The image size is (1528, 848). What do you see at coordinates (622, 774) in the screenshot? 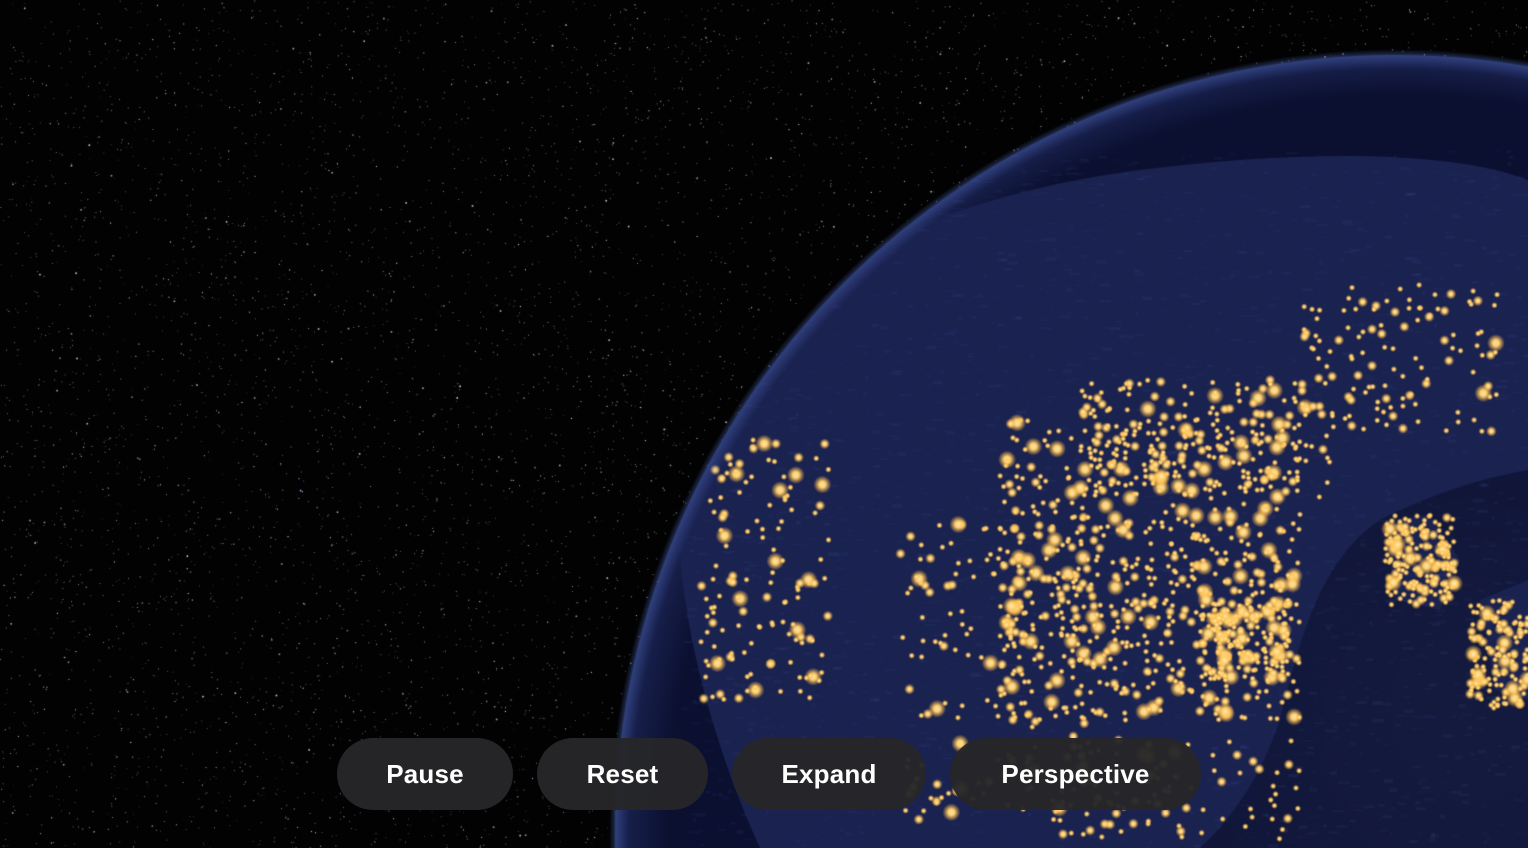
I see `reset-button: Reset` at bounding box center [622, 774].